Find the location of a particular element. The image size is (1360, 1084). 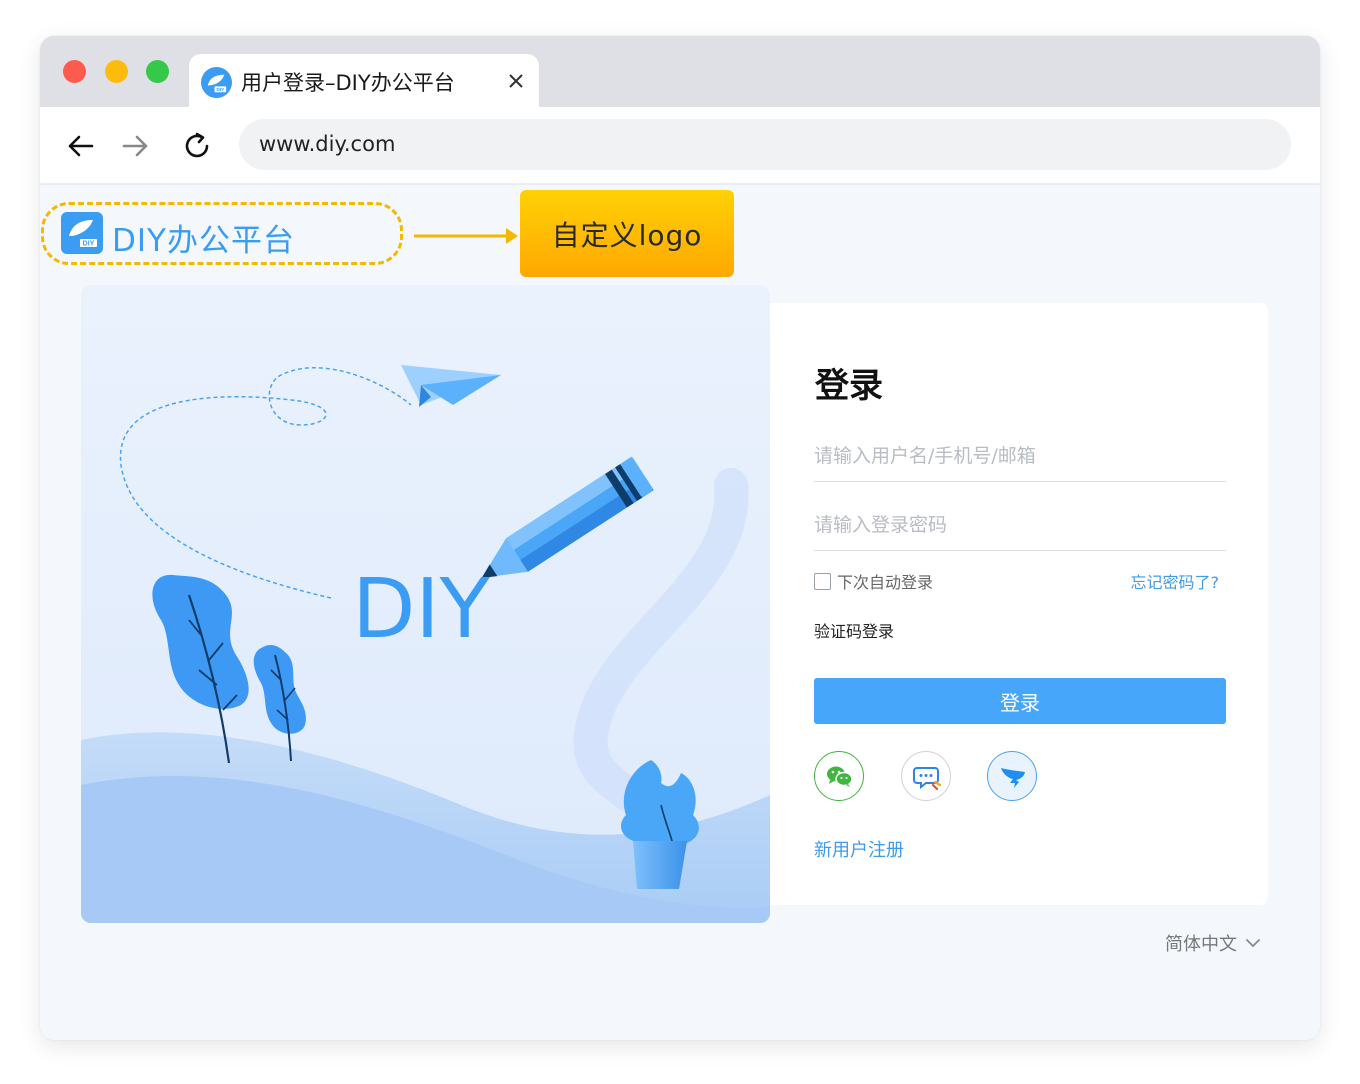

chat-icon is located at coordinates (927, 779).